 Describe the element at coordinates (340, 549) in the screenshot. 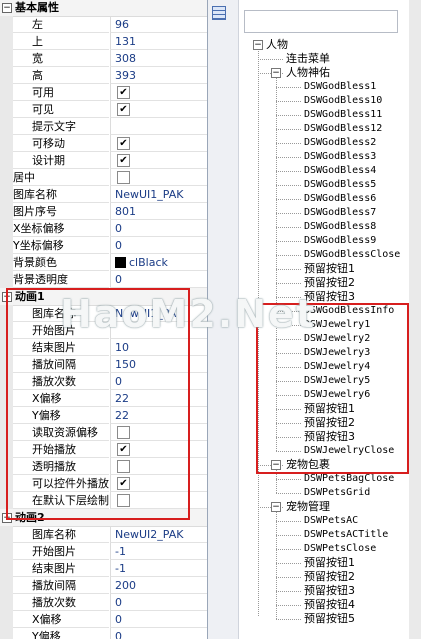

I see `tree-node: DSWPetsClose` at that location.